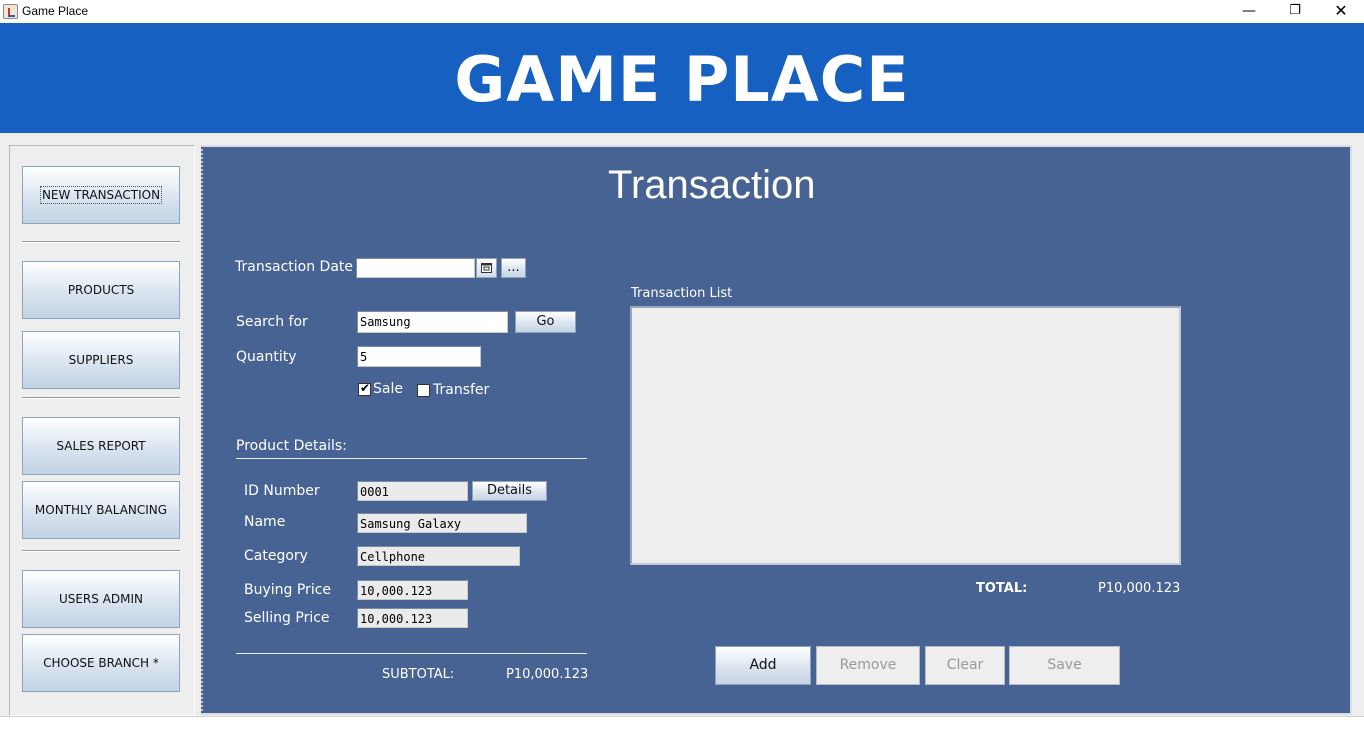 This screenshot has height=729, width=1364. What do you see at coordinates (101, 360) in the screenshot?
I see `sidebar-item-suppliers: SUPPLIERS` at bounding box center [101, 360].